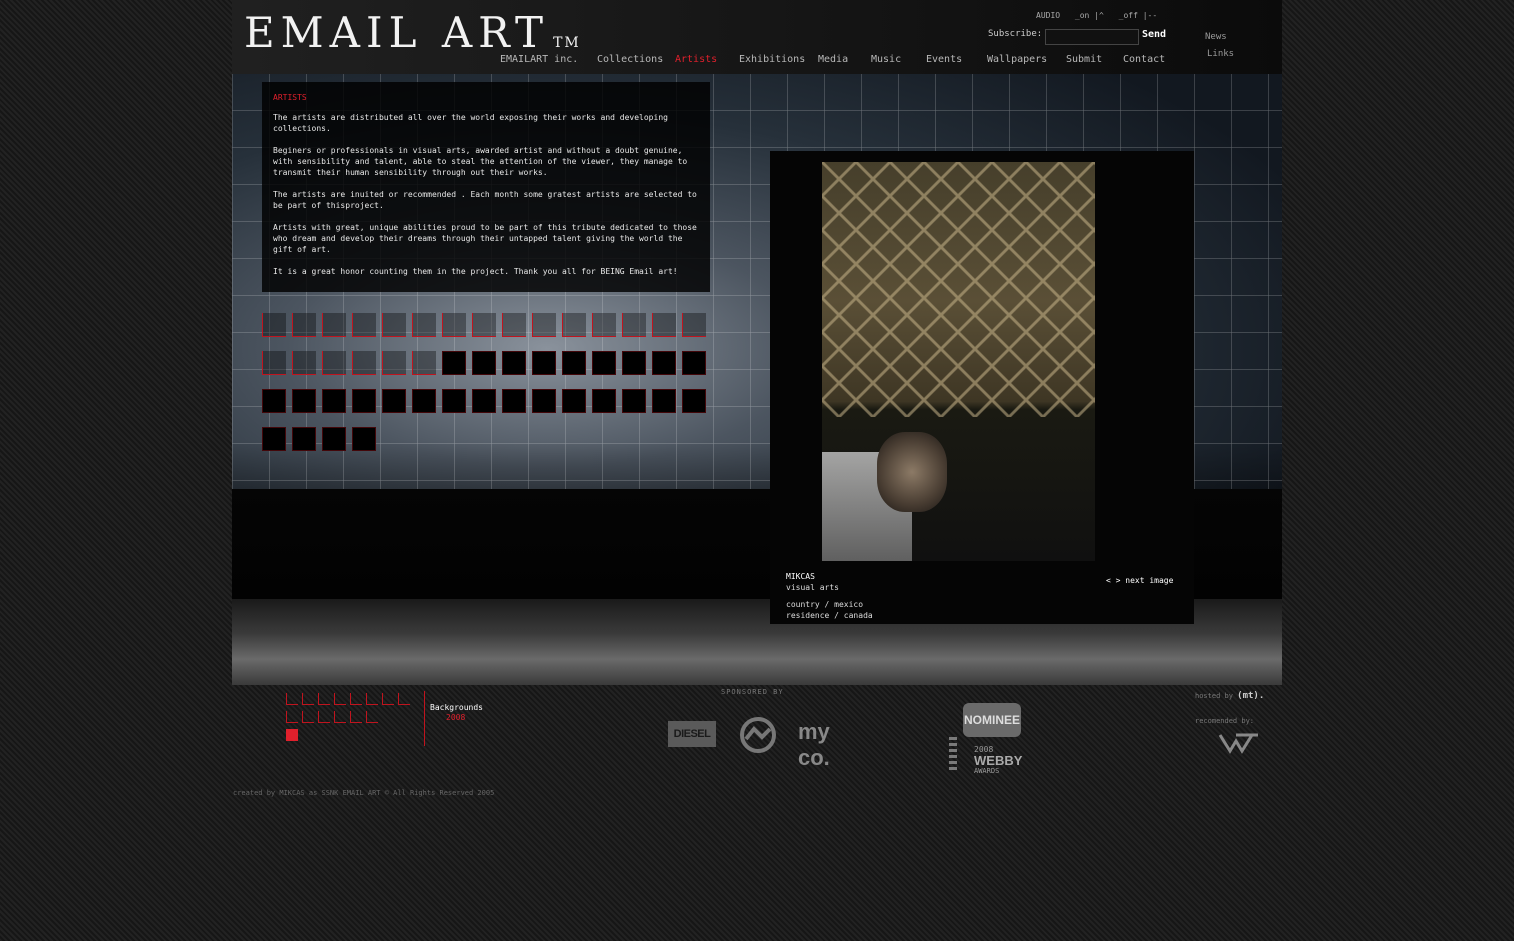 This screenshot has height=941, width=1514. Describe the element at coordinates (986, 739) in the screenshot. I see `webby-nominee-badge: NOMINEE 2008 WEBBY AWARDS` at that location.